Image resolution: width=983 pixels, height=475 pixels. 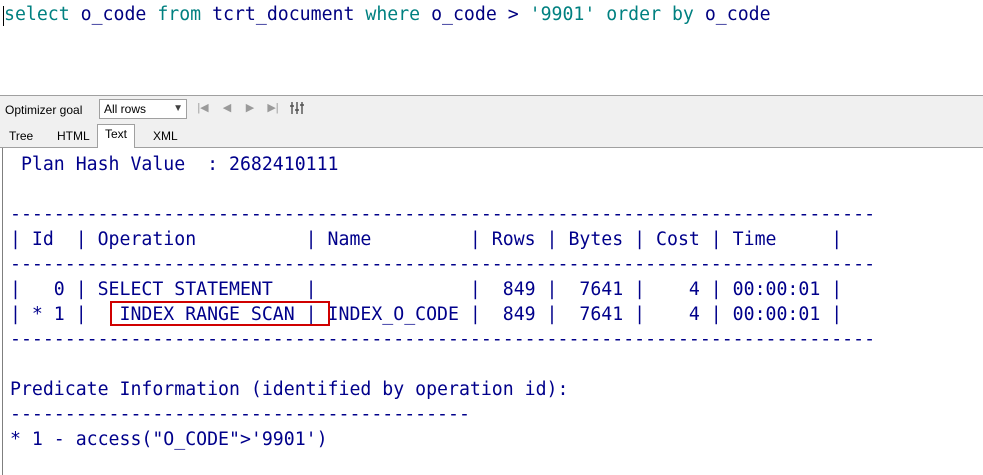 What do you see at coordinates (250, 108) in the screenshot?
I see `next-icon: ▶` at bounding box center [250, 108].